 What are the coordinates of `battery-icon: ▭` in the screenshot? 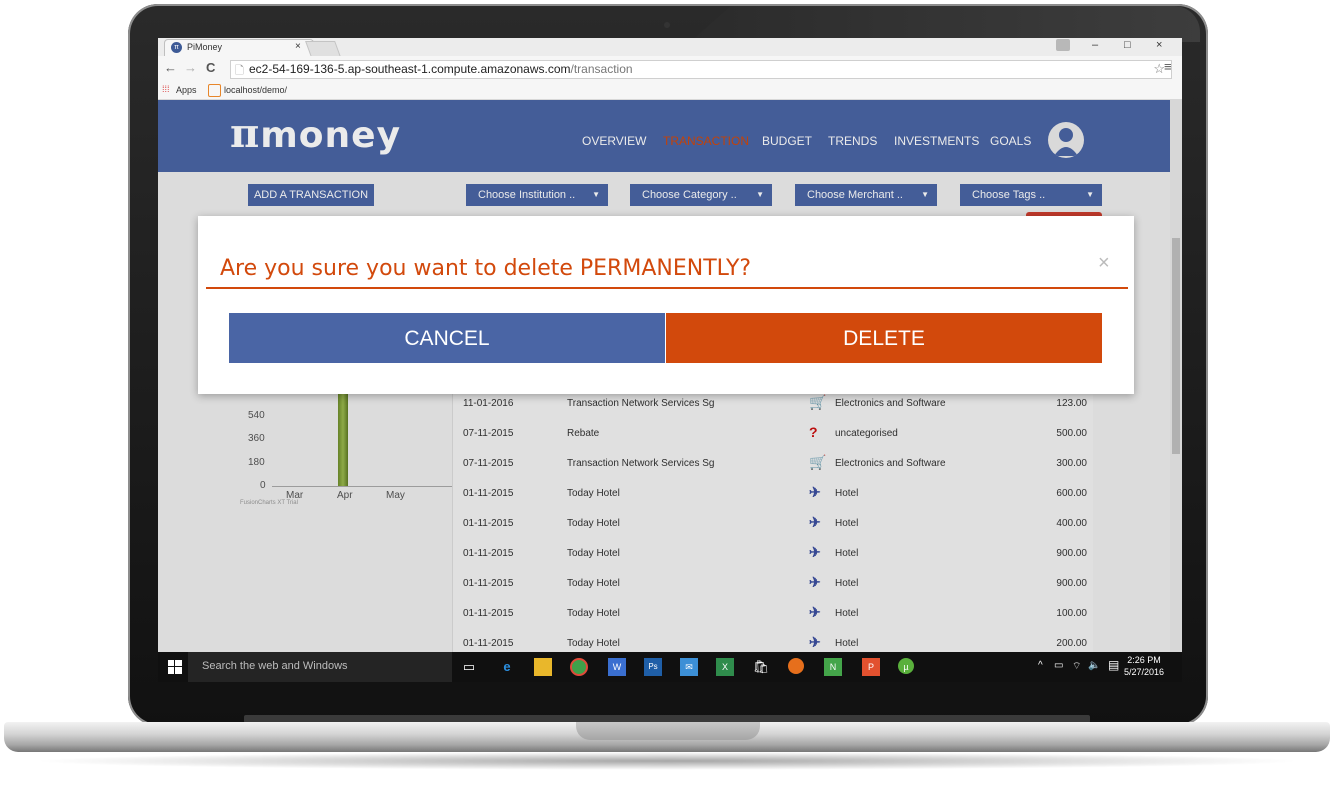 It's located at (1058, 665).